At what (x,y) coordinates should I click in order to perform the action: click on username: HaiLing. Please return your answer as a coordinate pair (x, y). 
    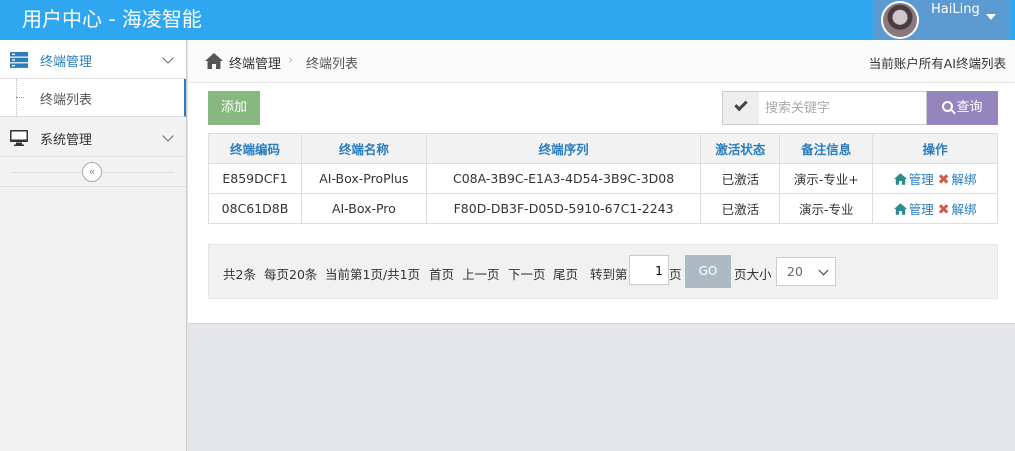
    Looking at the image, I should click on (955, 9).